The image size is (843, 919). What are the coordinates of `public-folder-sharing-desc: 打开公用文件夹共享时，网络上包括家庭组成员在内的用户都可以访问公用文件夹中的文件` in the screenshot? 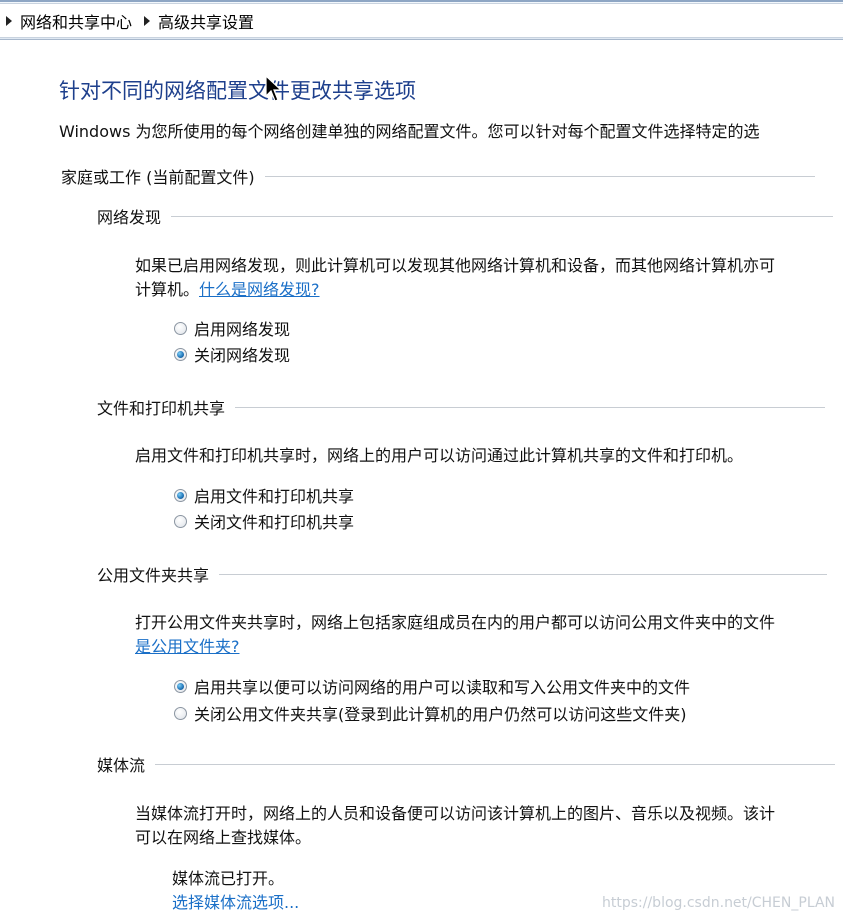 It's located at (455, 622).